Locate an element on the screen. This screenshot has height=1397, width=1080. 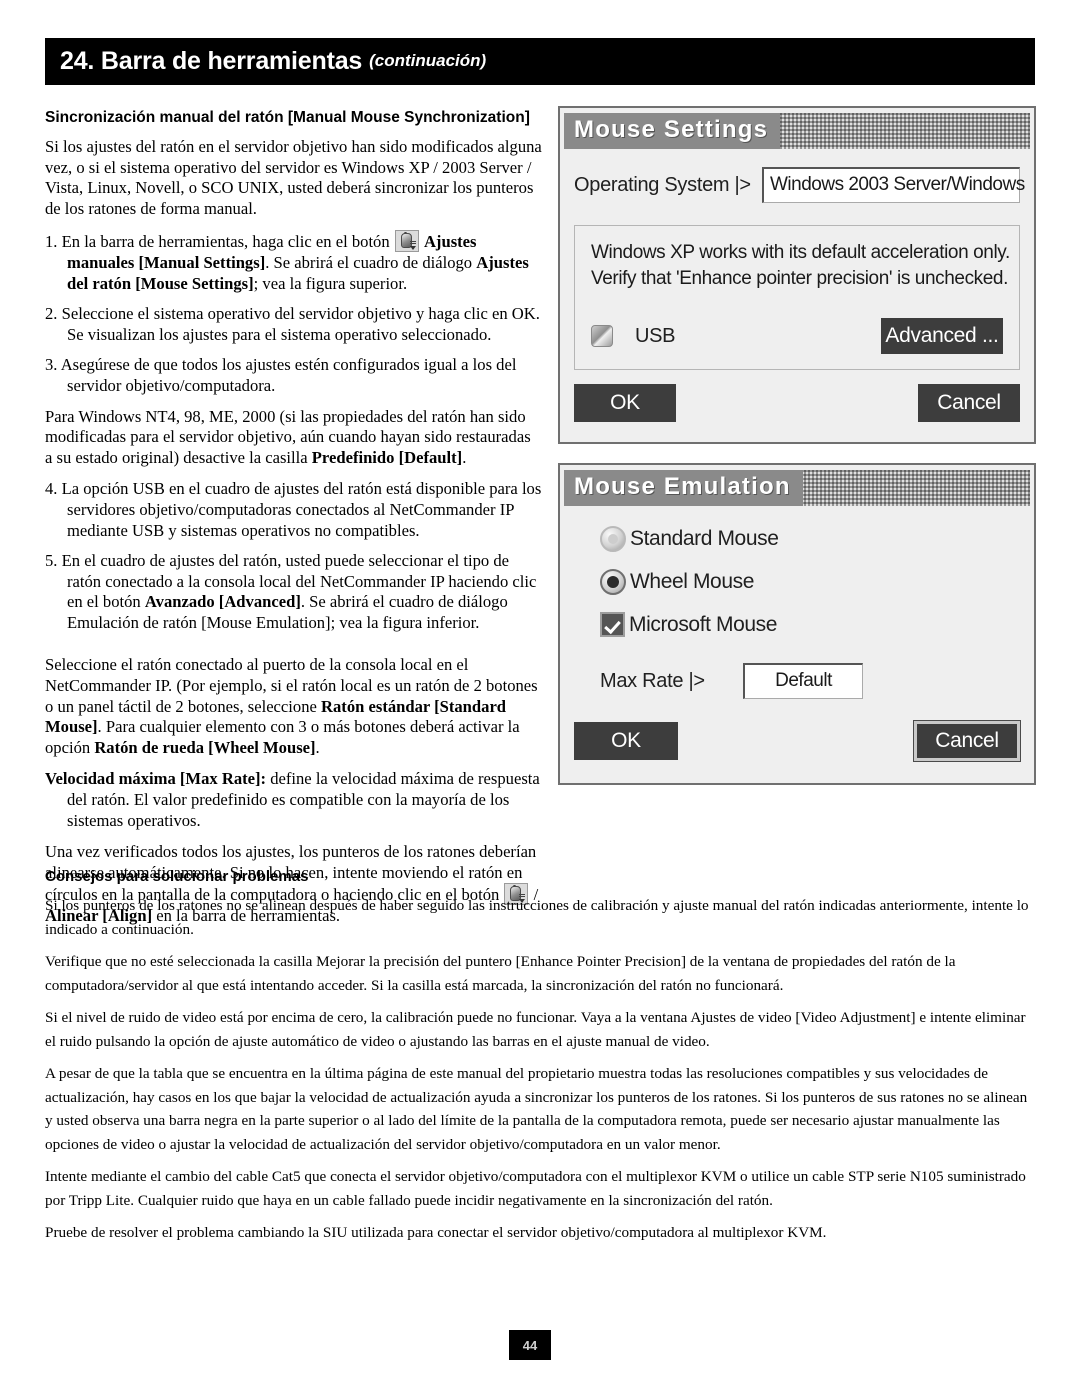
troubleshooting-heading: Consejos para solucionar problemas is located at coordinates (177, 876).